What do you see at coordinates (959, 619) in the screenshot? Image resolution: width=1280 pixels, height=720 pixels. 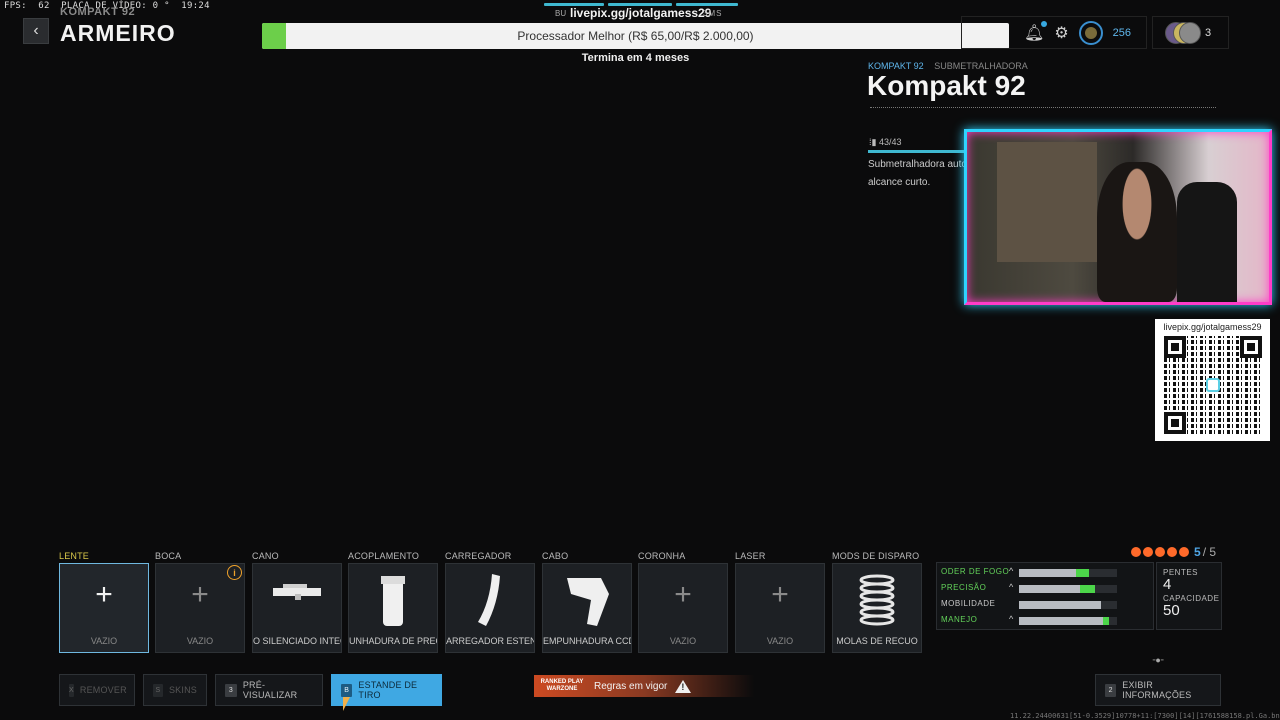 I see `stat-label: MANEJO` at bounding box center [959, 619].